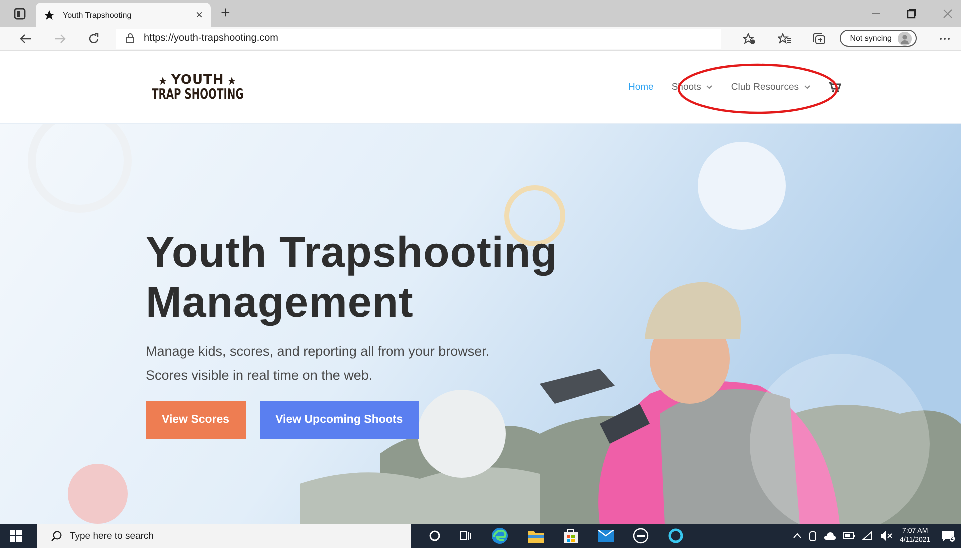 The height and width of the screenshot is (548, 961). I want to click on edge-icon, so click(500, 536).